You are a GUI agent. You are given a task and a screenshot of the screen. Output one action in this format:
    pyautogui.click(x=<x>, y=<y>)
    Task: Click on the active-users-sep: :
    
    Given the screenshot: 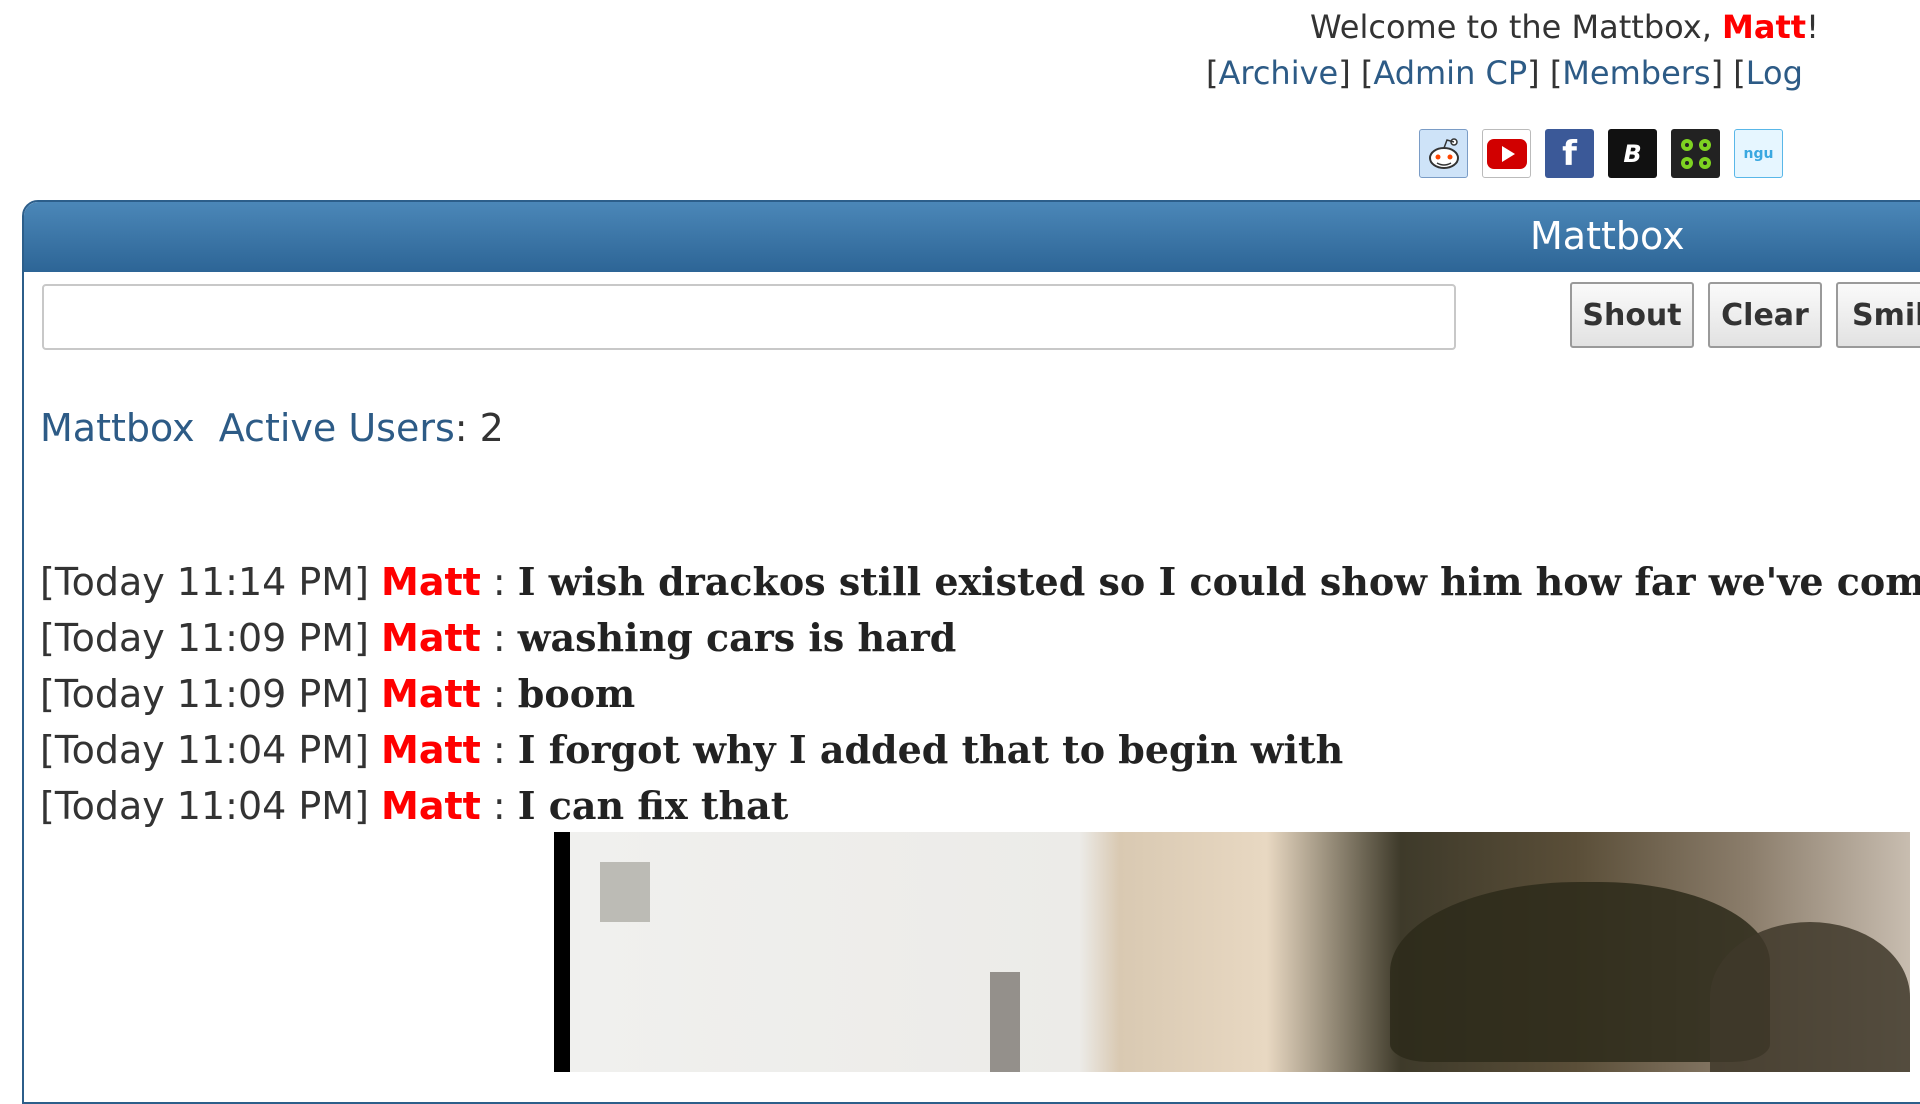 What is the action you would take?
    pyautogui.click(x=467, y=428)
    